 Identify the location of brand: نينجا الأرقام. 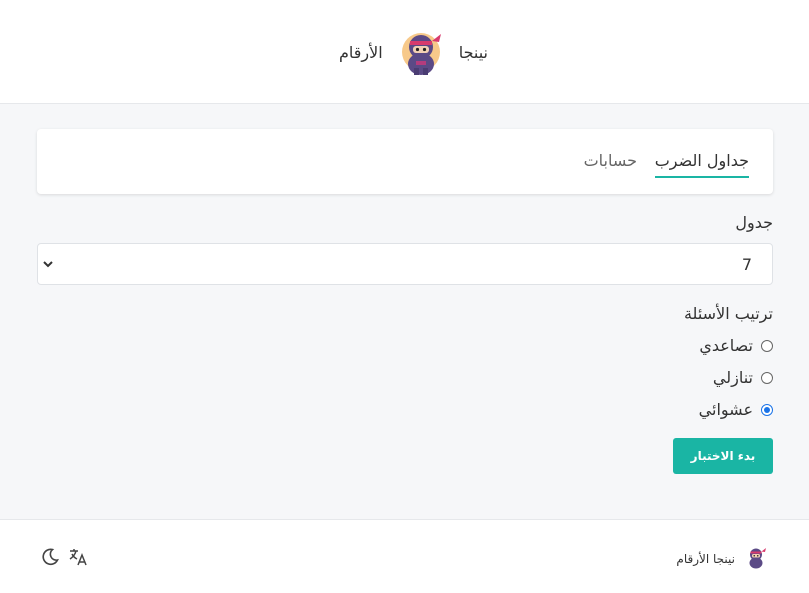
(408, 52).